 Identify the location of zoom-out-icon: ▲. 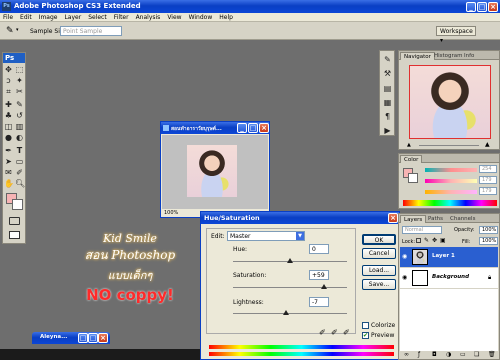
(409, 145).